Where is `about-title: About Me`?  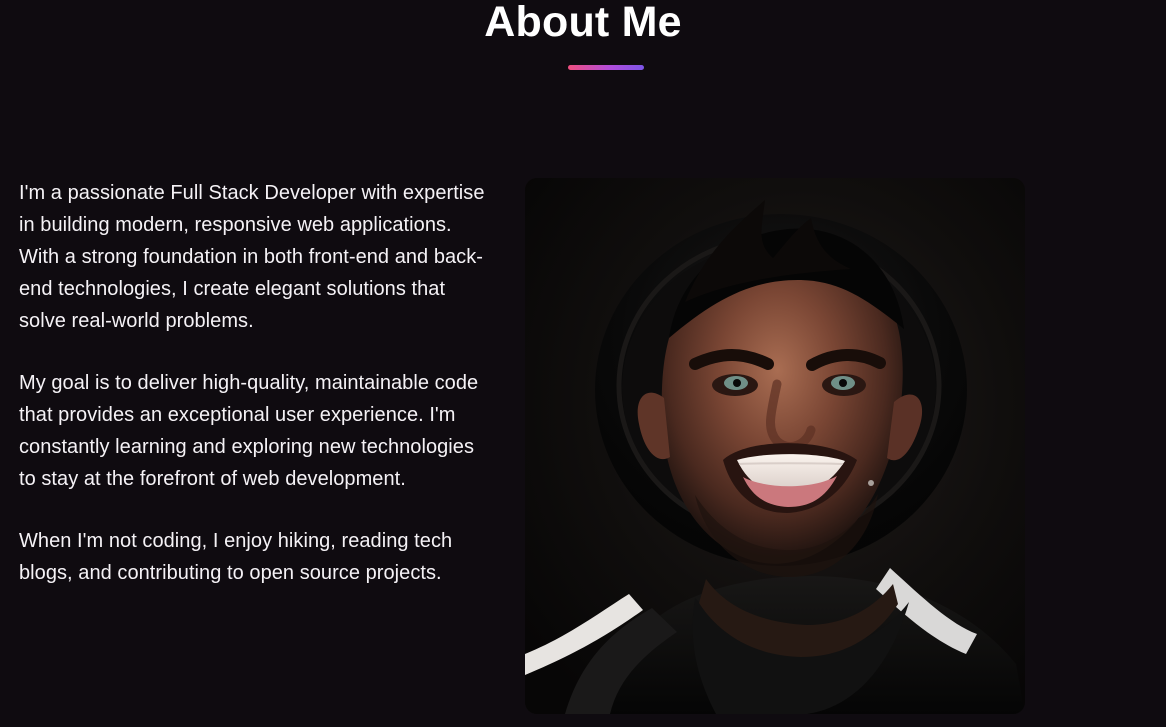
about-title: About Me is located at coordinates (583, 23).